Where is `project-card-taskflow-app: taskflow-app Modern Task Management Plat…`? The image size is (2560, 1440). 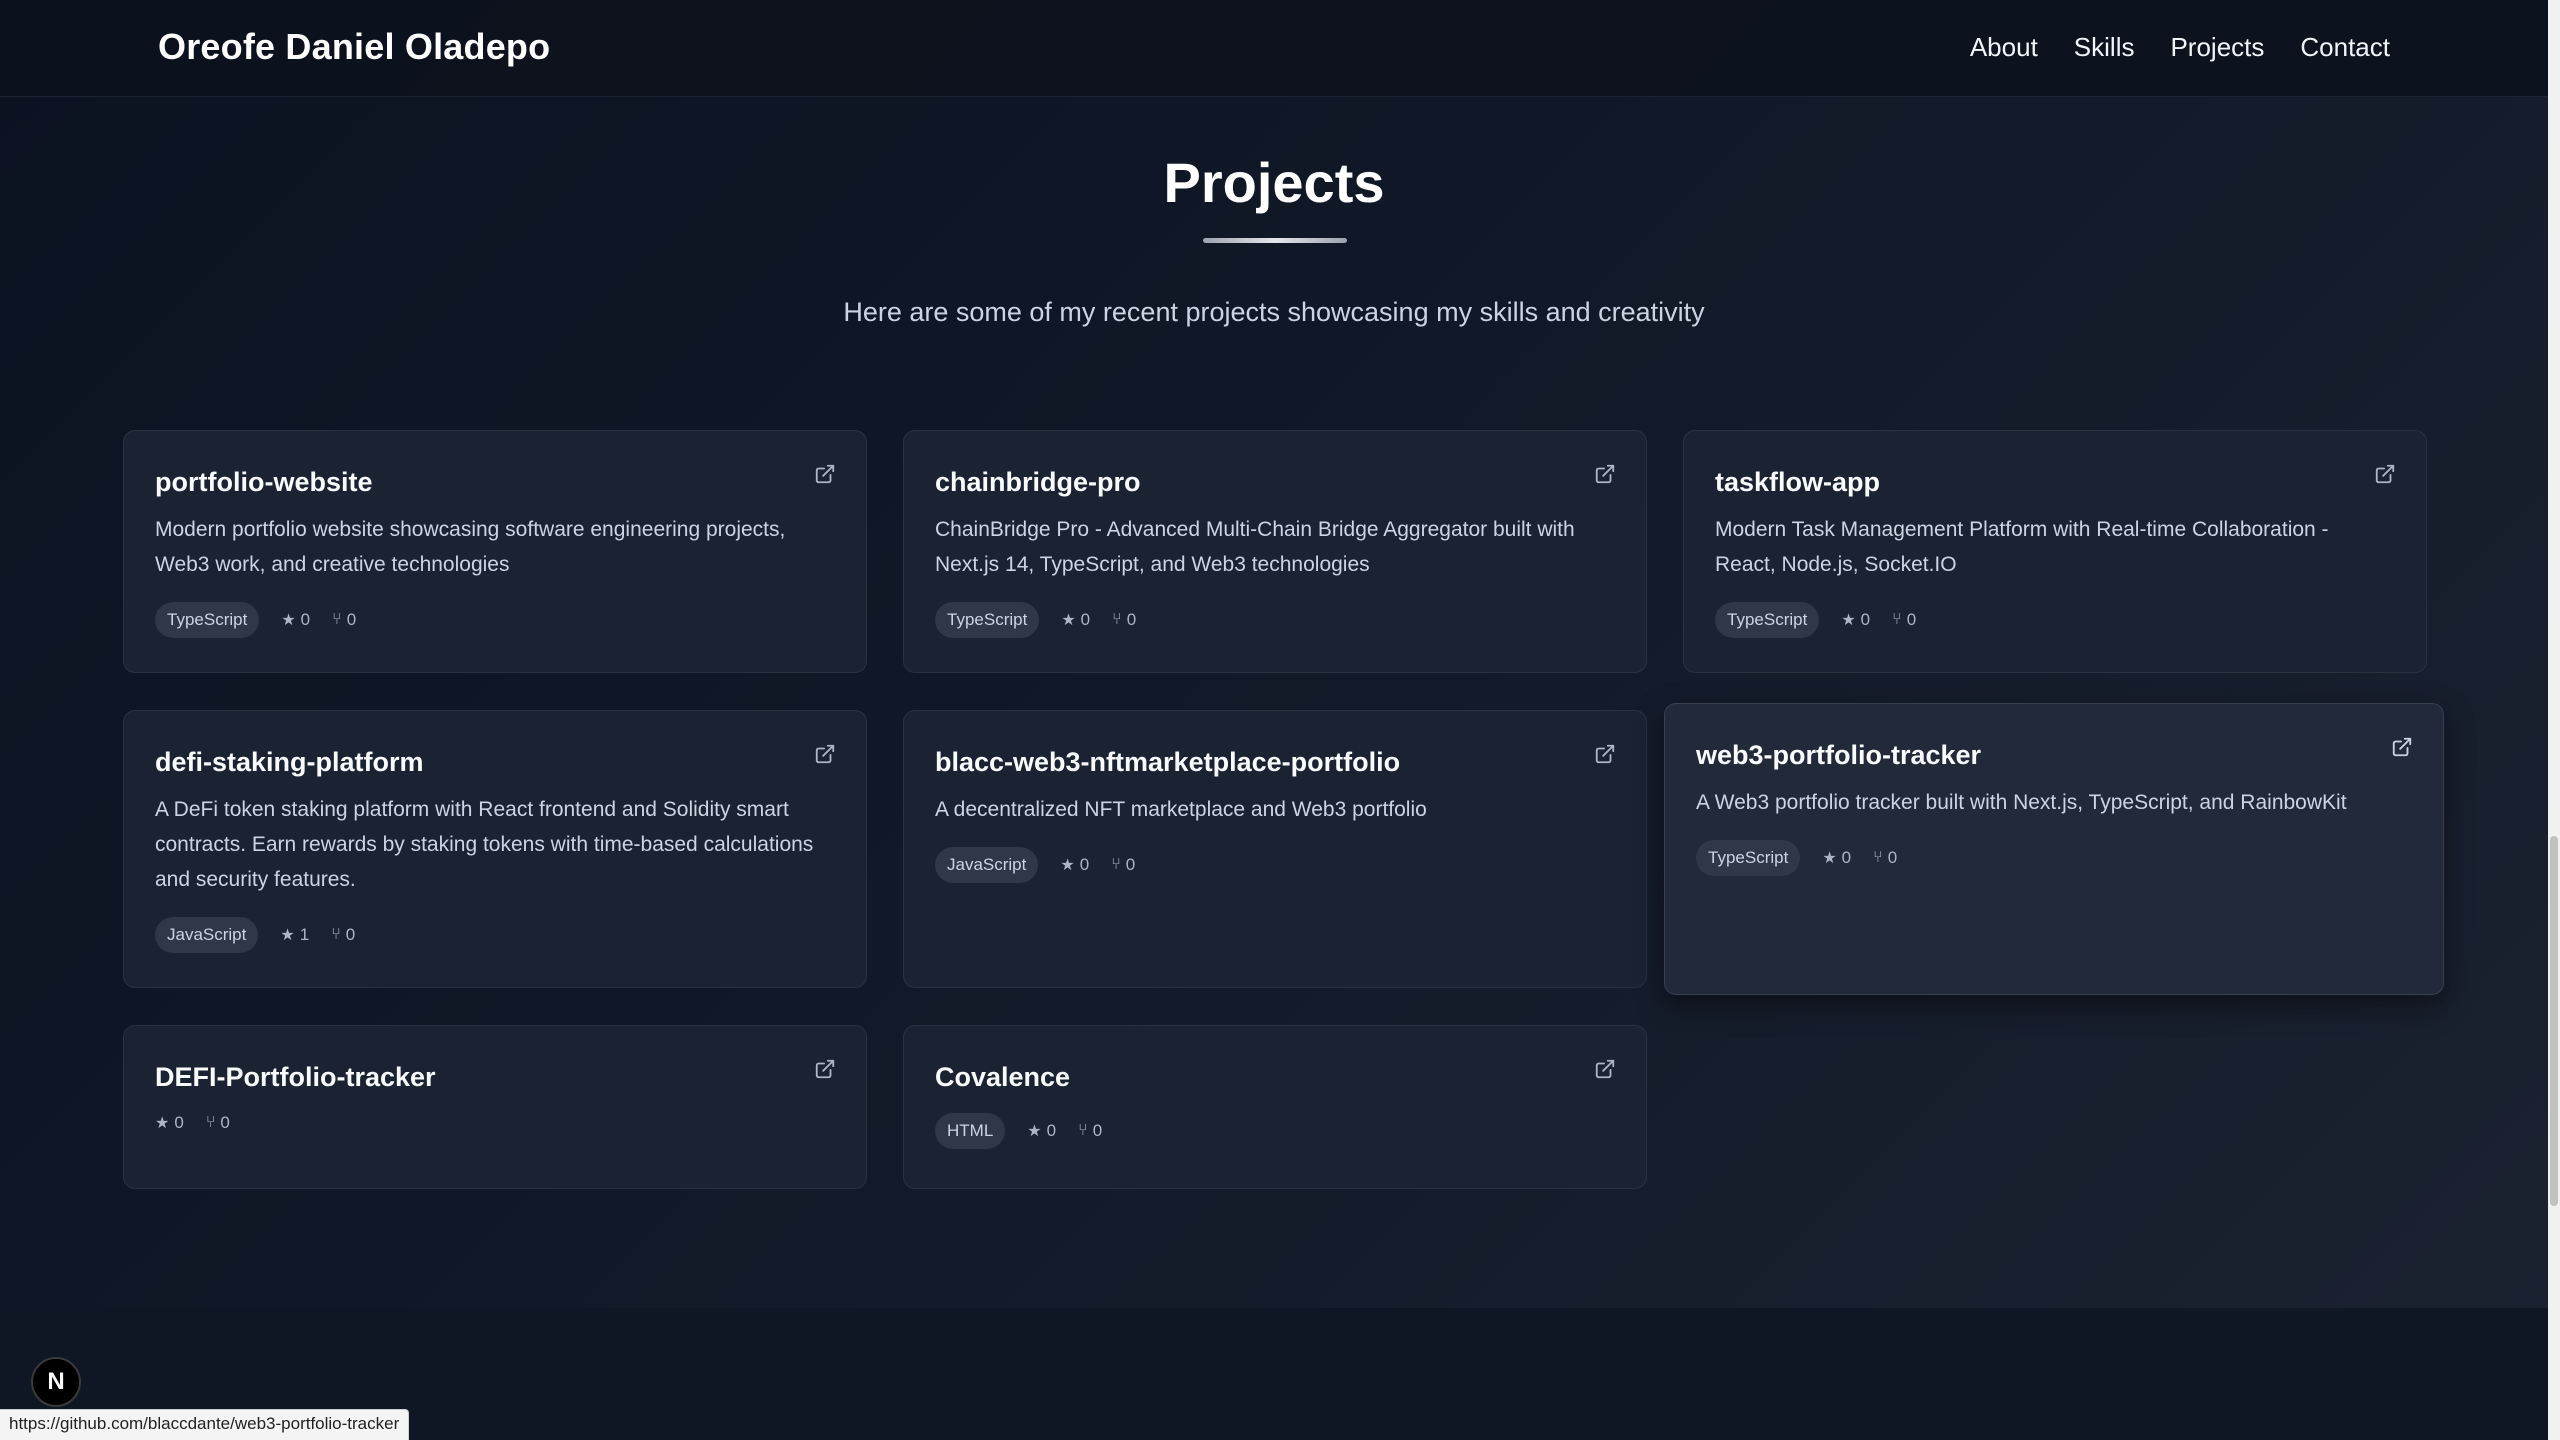 project-card-taskflow-app: taskflow-app Modern Task Management Plat… is located at coordinates (2055, 551).